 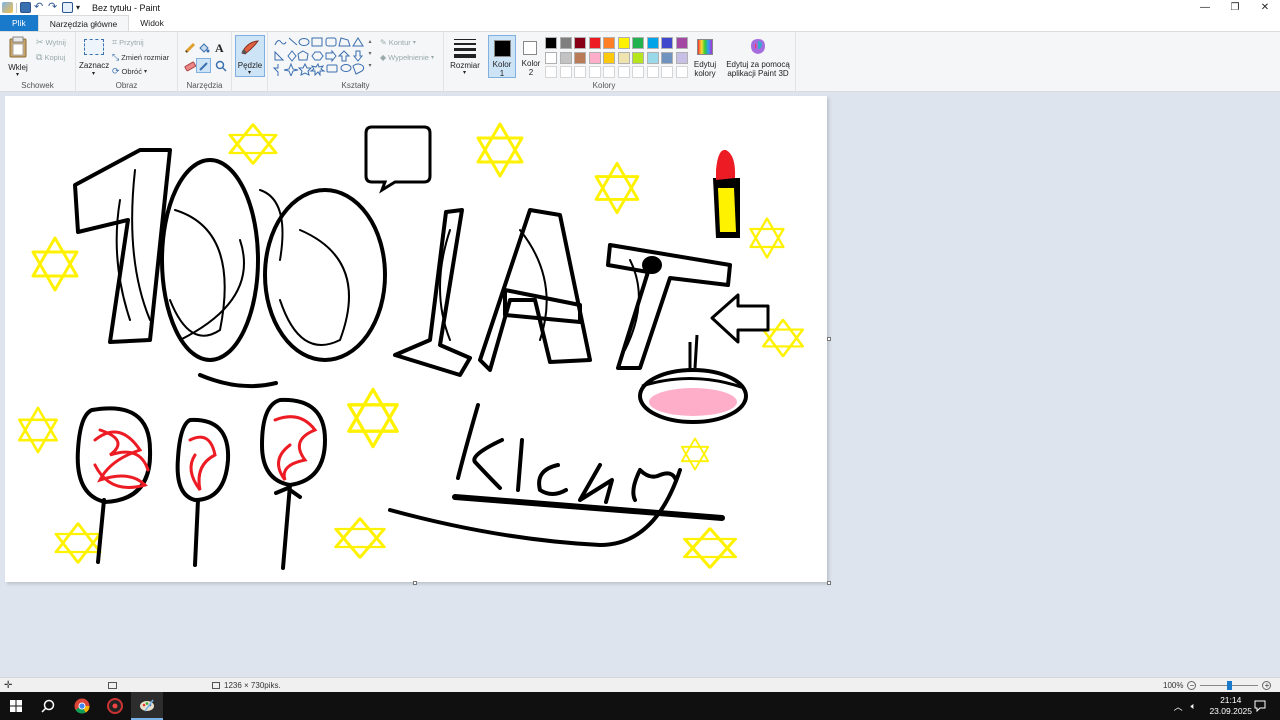 What do you see at coordinates (204, 48) in the screenshot?
I see `fill-bucket-icon` at bounding box center [204, 48].